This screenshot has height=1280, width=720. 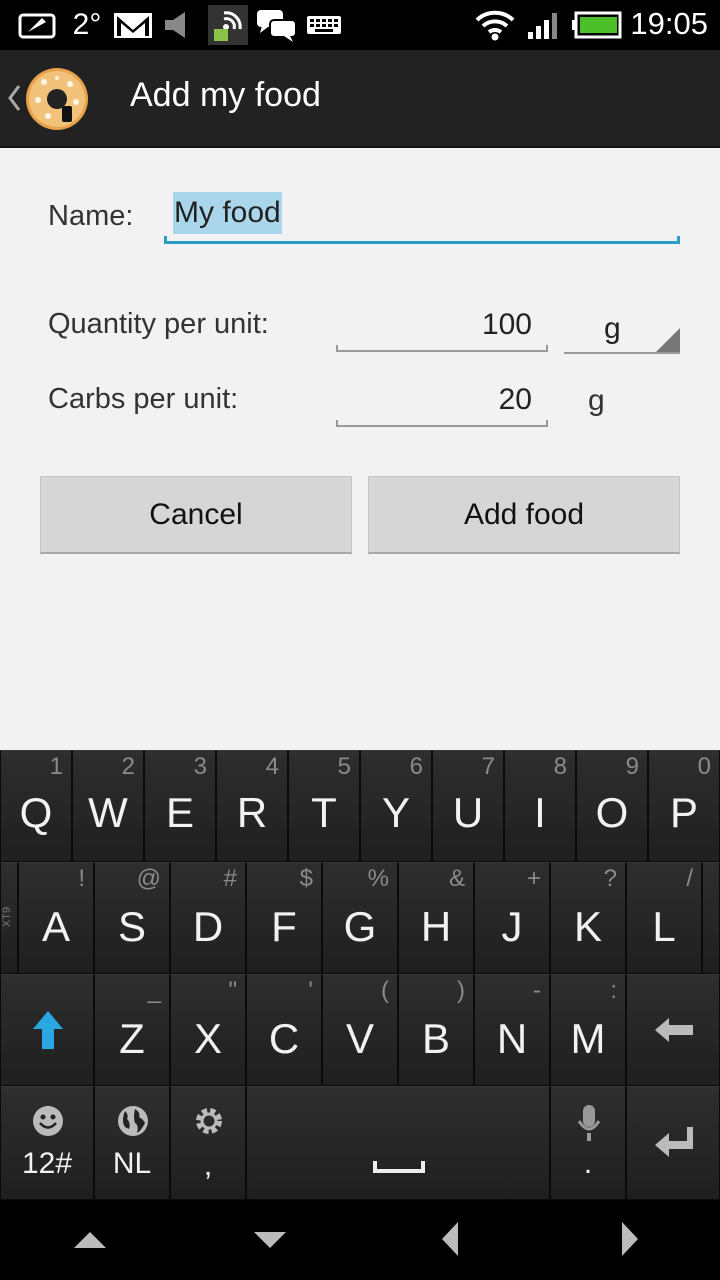 What do you see at coordinates (612, 806) in the screenshot?
I see `key-o: 9O` at bounding box center [612, 806].